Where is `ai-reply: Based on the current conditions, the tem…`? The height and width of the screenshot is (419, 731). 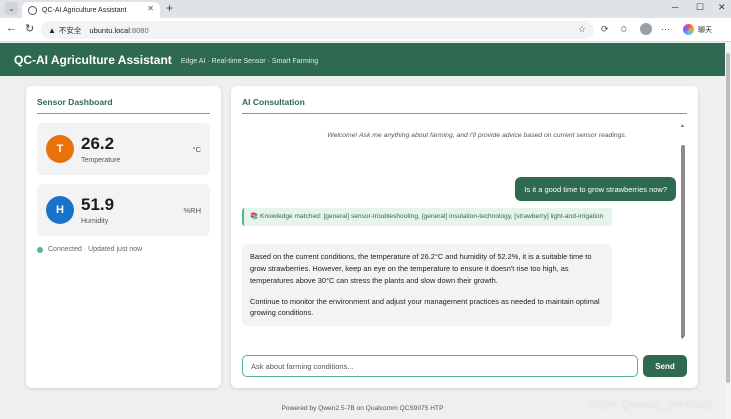
ai-reply: Based on the current conditions, the tem… is located at coordinates (427, 285).